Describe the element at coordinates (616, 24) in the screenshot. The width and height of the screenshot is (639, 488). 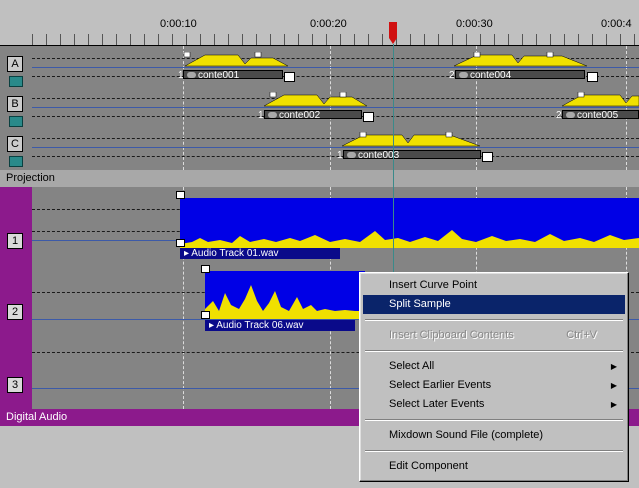
I see `ruler-label-40s: 0:00:4` at that location.